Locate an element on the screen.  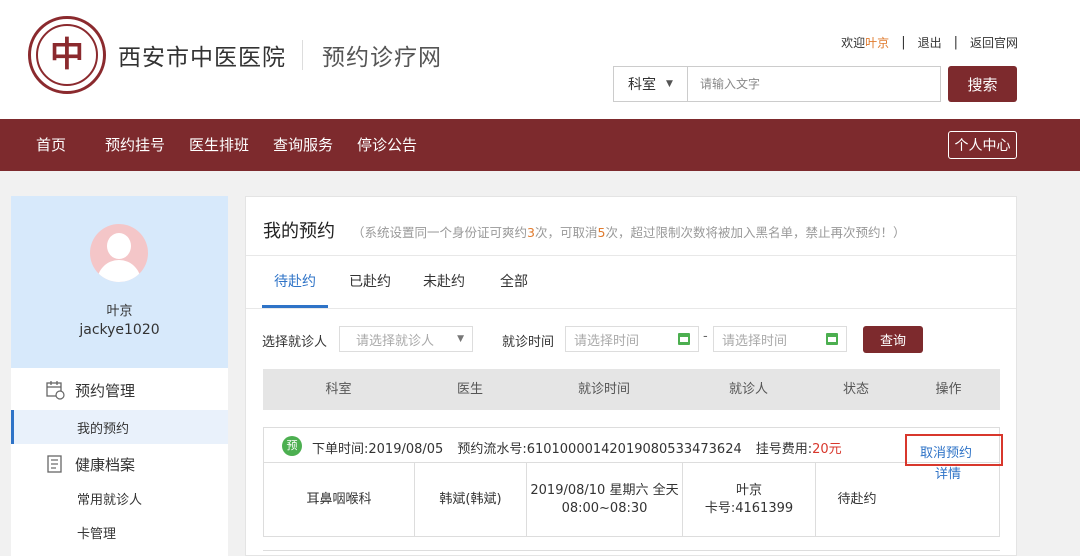
order-serial-number: 预约流水号:61010000142019080533473624 is located at coordinates (599, 449).